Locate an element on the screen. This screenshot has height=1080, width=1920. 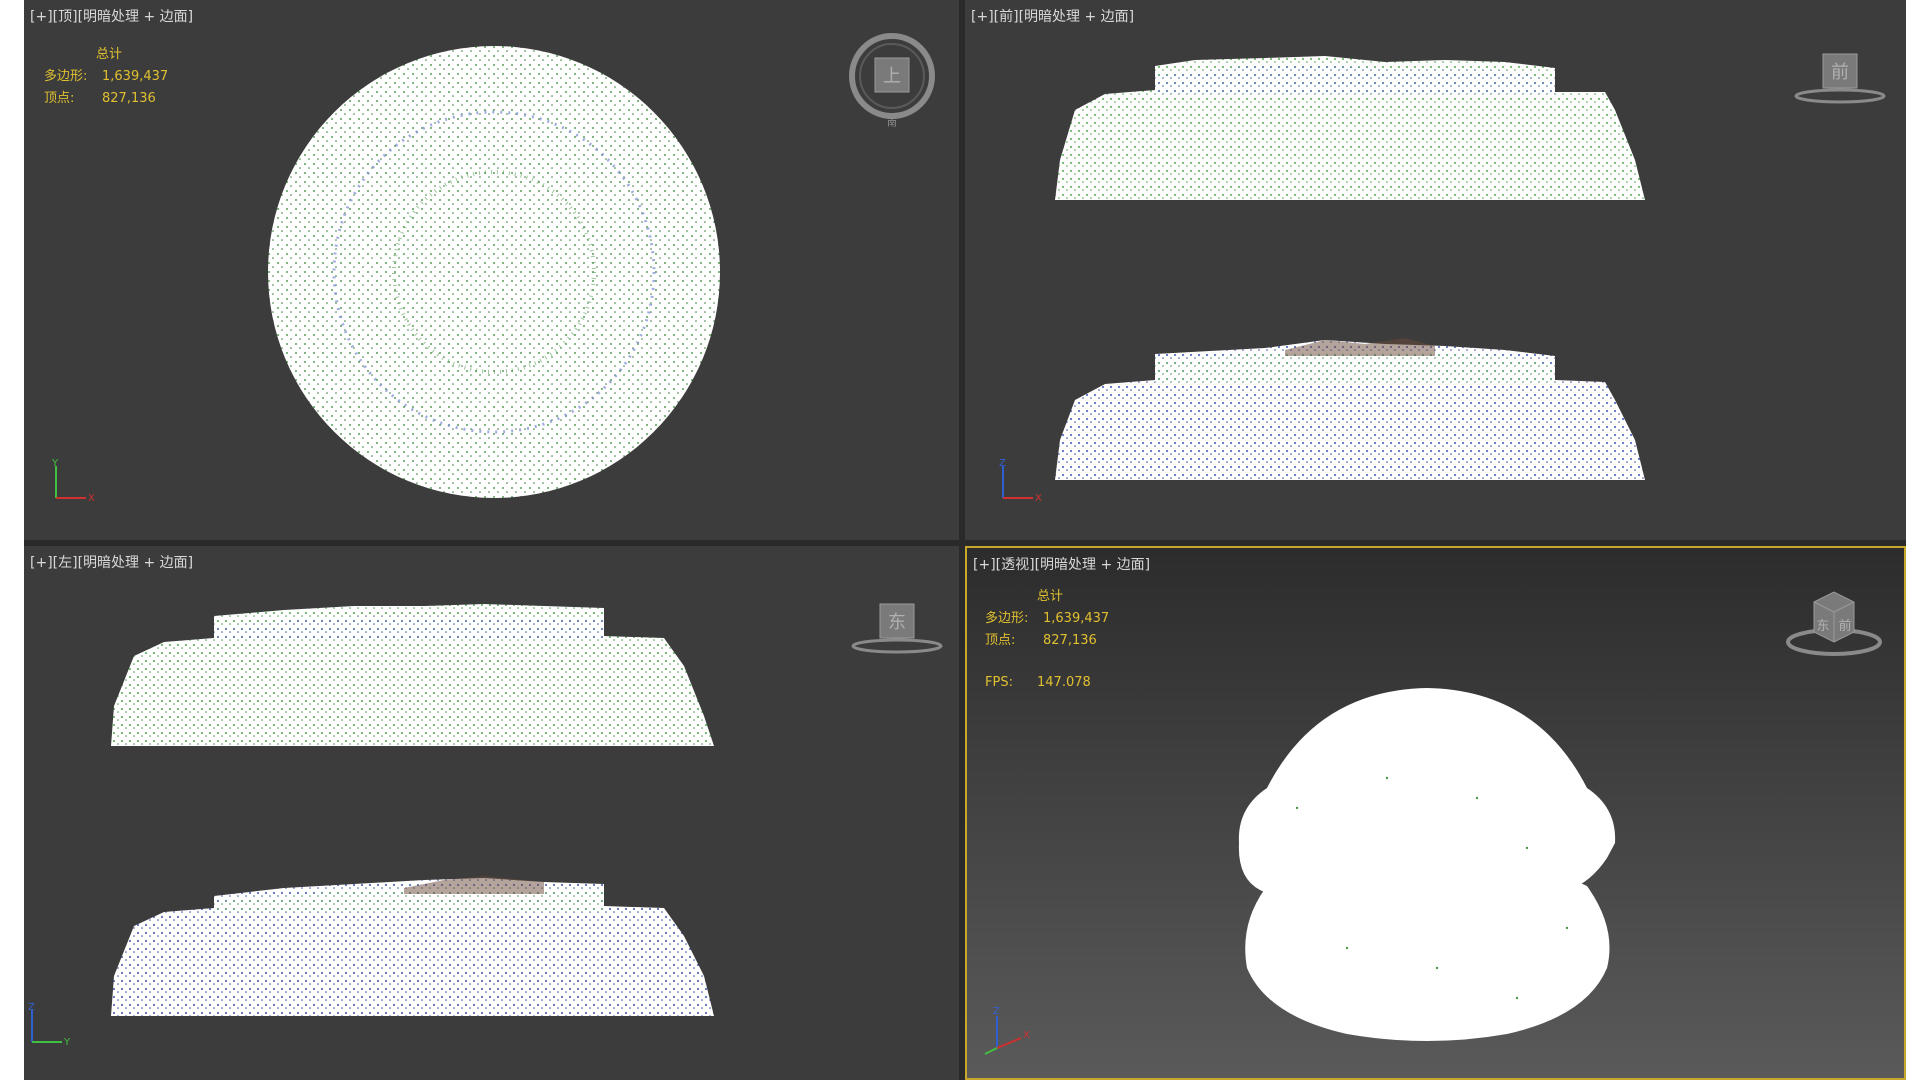
front-view-canvas is located at coordinates (1350, 268).